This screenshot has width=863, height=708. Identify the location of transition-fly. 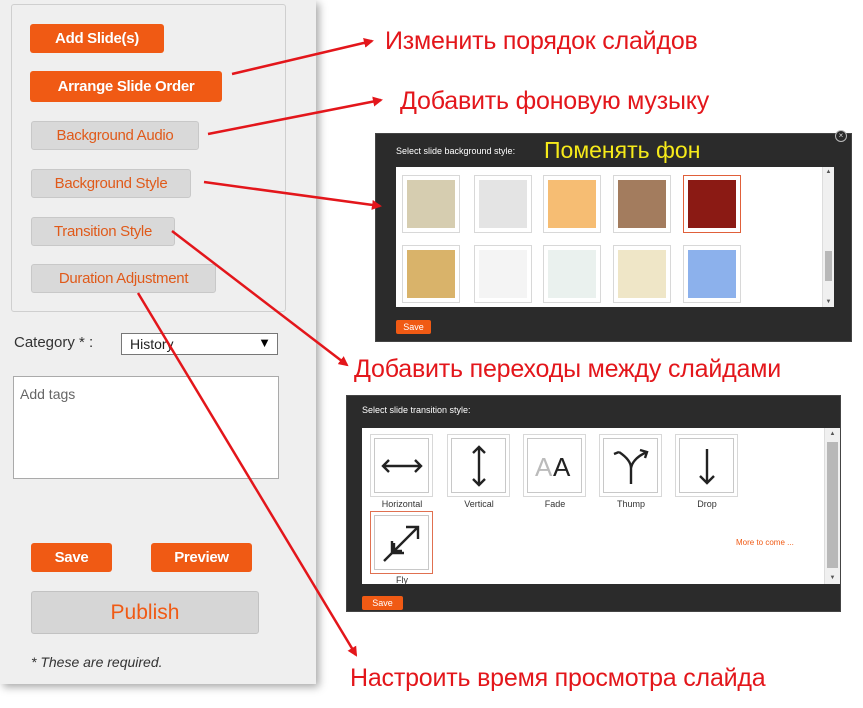
(401, 542).